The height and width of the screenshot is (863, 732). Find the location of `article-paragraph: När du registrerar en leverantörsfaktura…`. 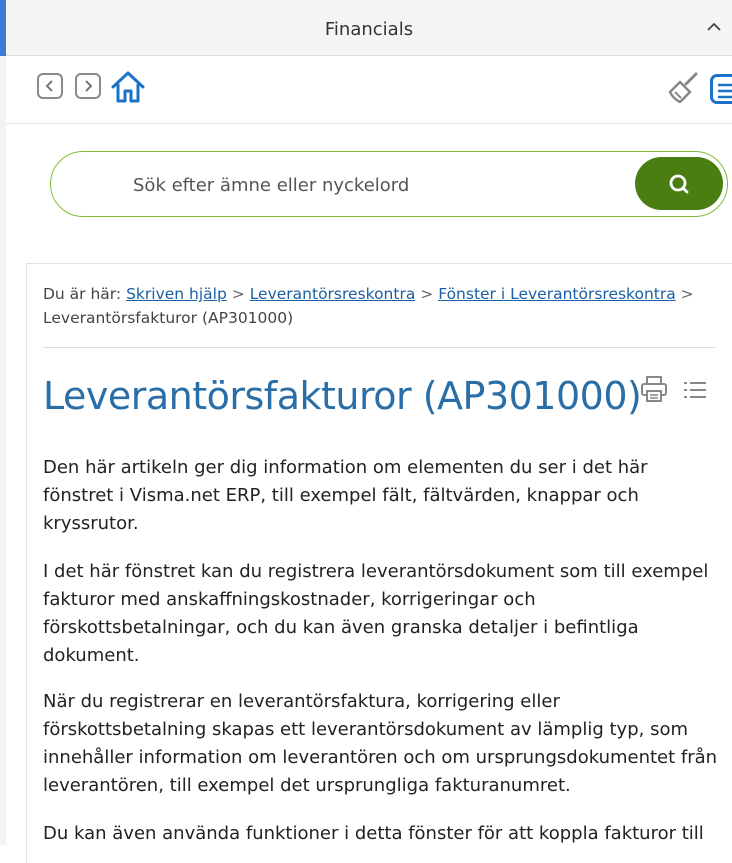

article-paragraph: När du registrerar en leverantörsfaktura… is located at coordinates (380, 743).